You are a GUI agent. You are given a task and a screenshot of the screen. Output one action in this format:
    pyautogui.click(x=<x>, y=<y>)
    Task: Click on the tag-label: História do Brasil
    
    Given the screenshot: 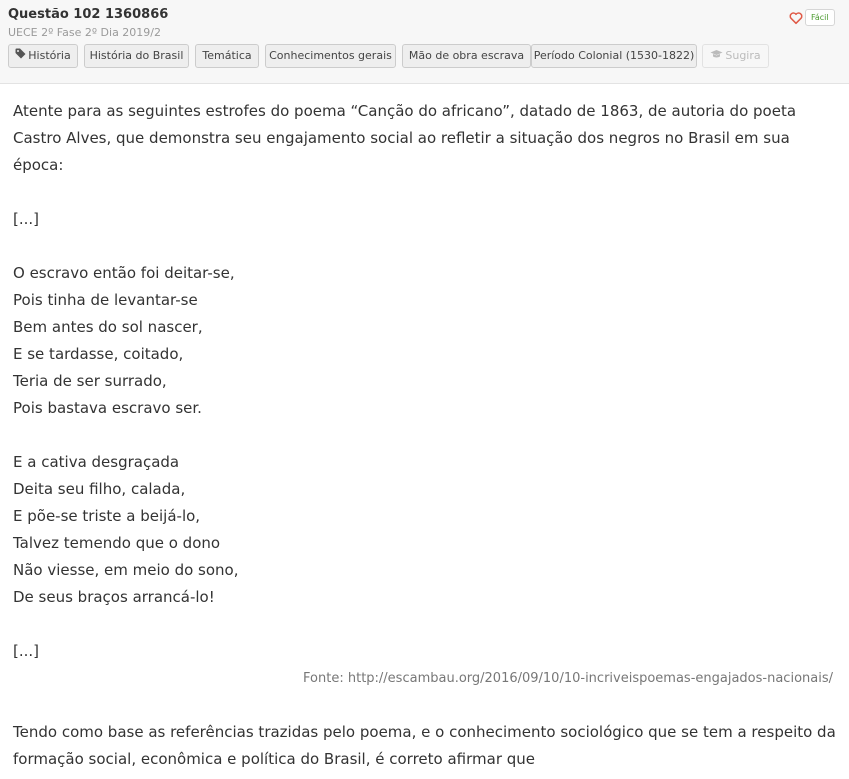 What is the action you would take?
    pyautogui.click(x=136, y=55)
    